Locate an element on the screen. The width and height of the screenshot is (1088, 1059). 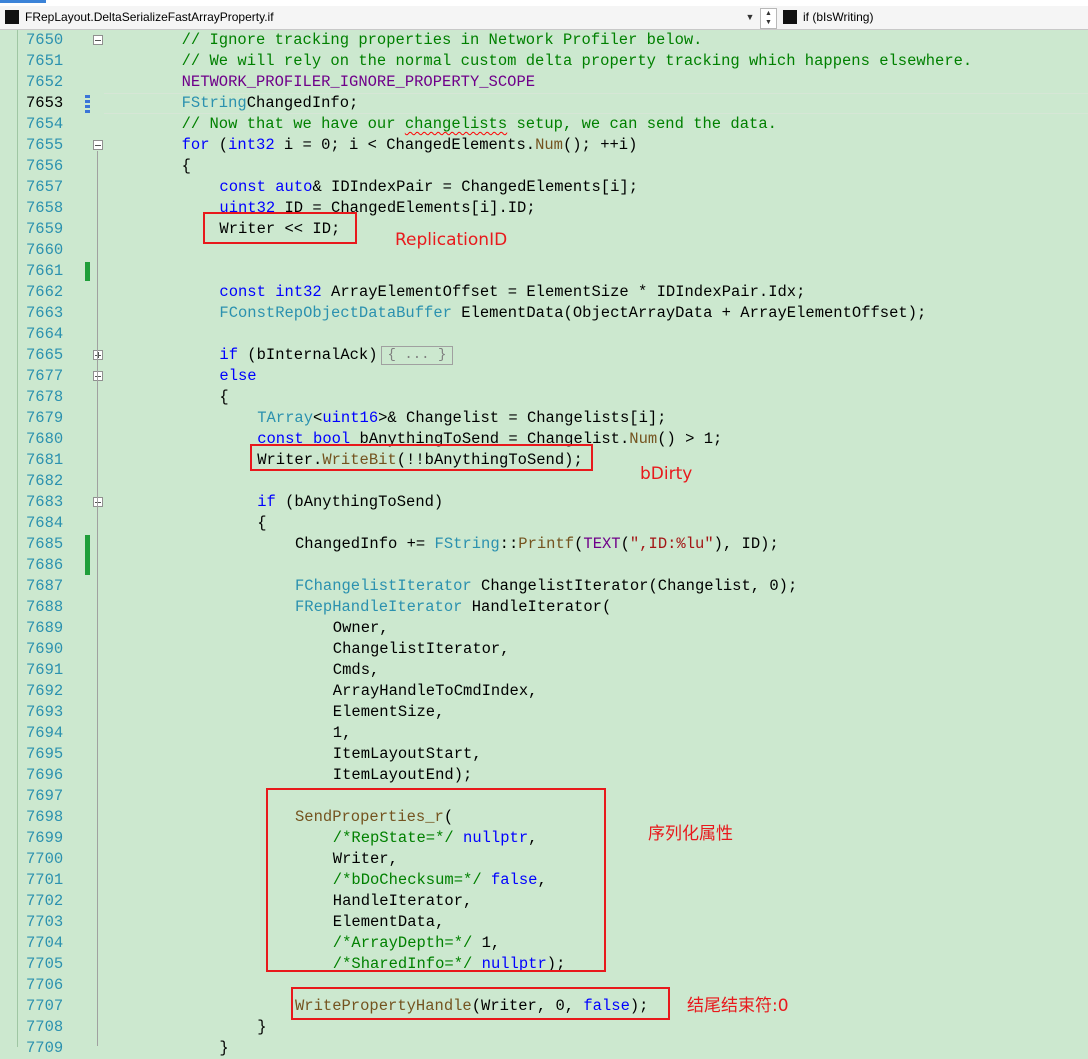
code-token: ArrayHandleToCmdIndex, is located at coordinates (435, 691).